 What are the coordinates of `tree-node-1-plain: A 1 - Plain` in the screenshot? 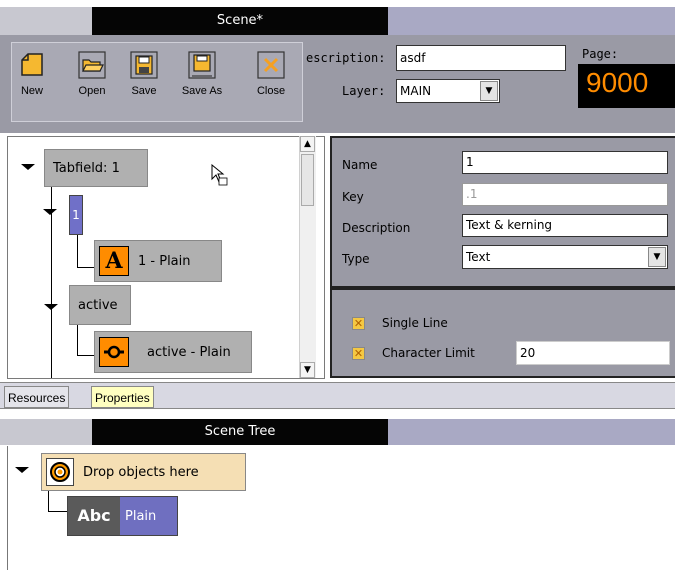 It's located at (158, 261).